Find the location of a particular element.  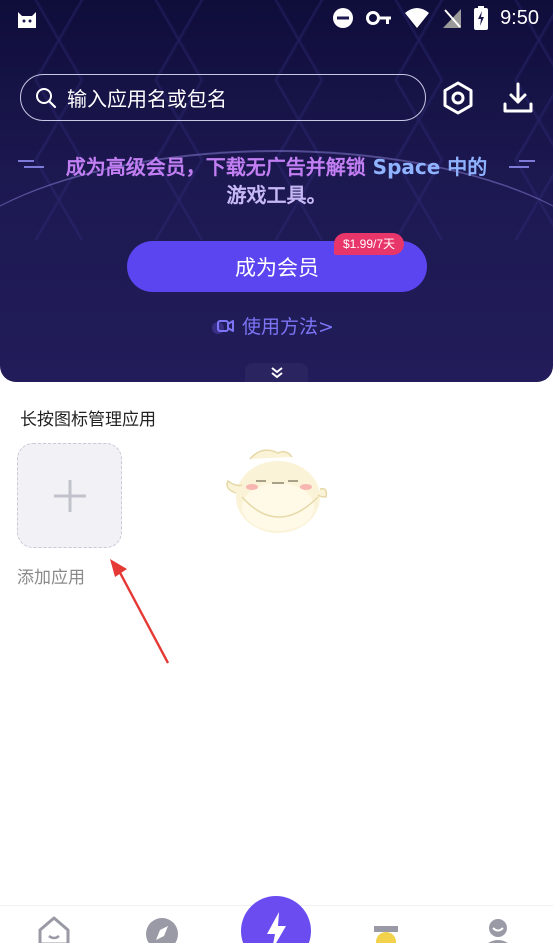

add-app-button is located at coordinates (69, 495).